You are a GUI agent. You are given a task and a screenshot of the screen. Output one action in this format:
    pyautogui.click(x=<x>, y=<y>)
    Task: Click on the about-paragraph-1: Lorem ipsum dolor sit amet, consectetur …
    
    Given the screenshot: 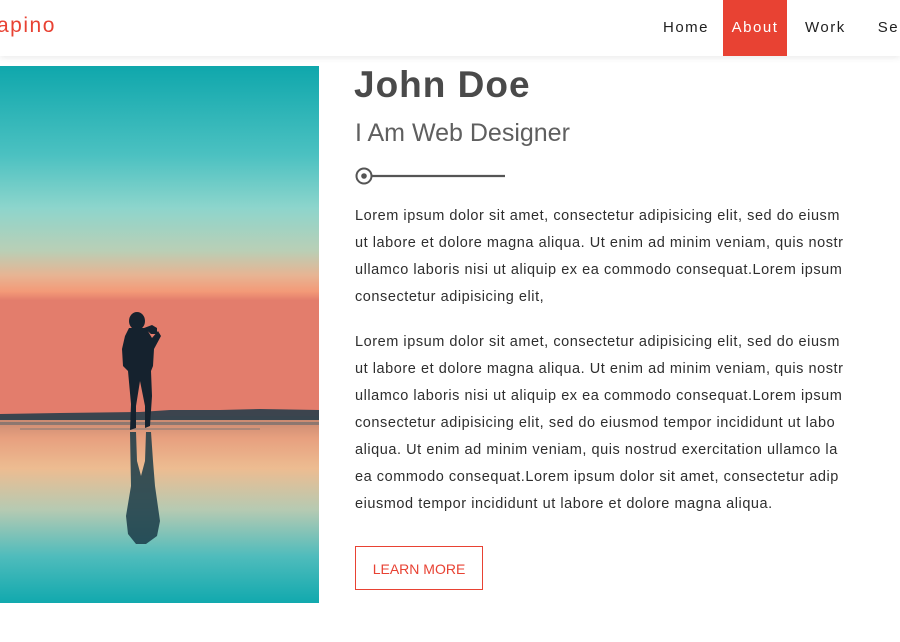 What is the action you would take?
    pyautogui.click(x=627, y=257)
    